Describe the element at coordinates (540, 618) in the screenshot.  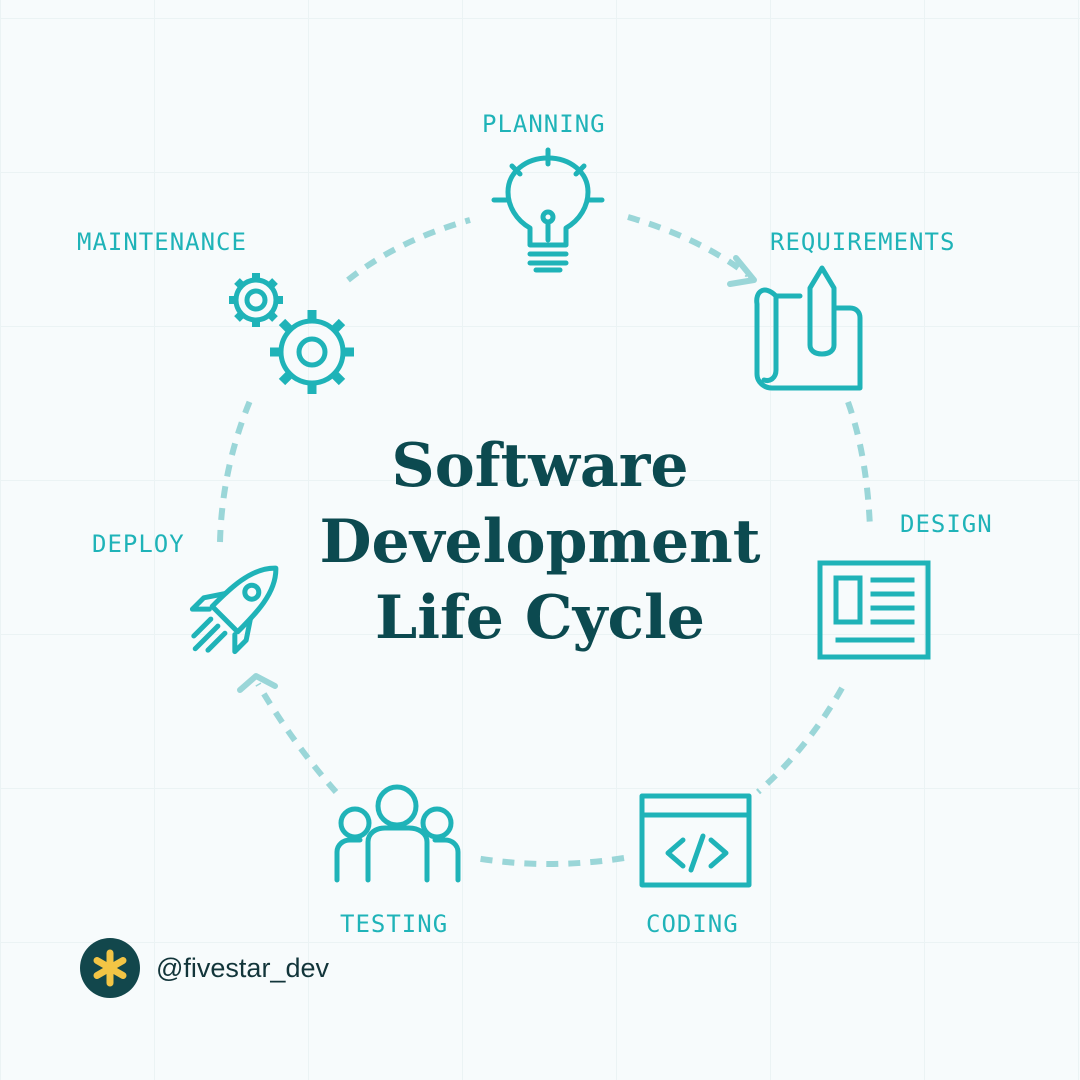
I see `title-line-3: Life Cycle` at that location.